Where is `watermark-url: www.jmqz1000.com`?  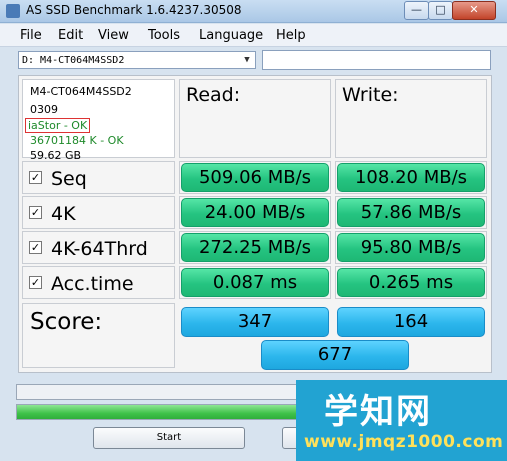
watermark-url: www.jmqz1000.com is located at coordinates (404, 442).